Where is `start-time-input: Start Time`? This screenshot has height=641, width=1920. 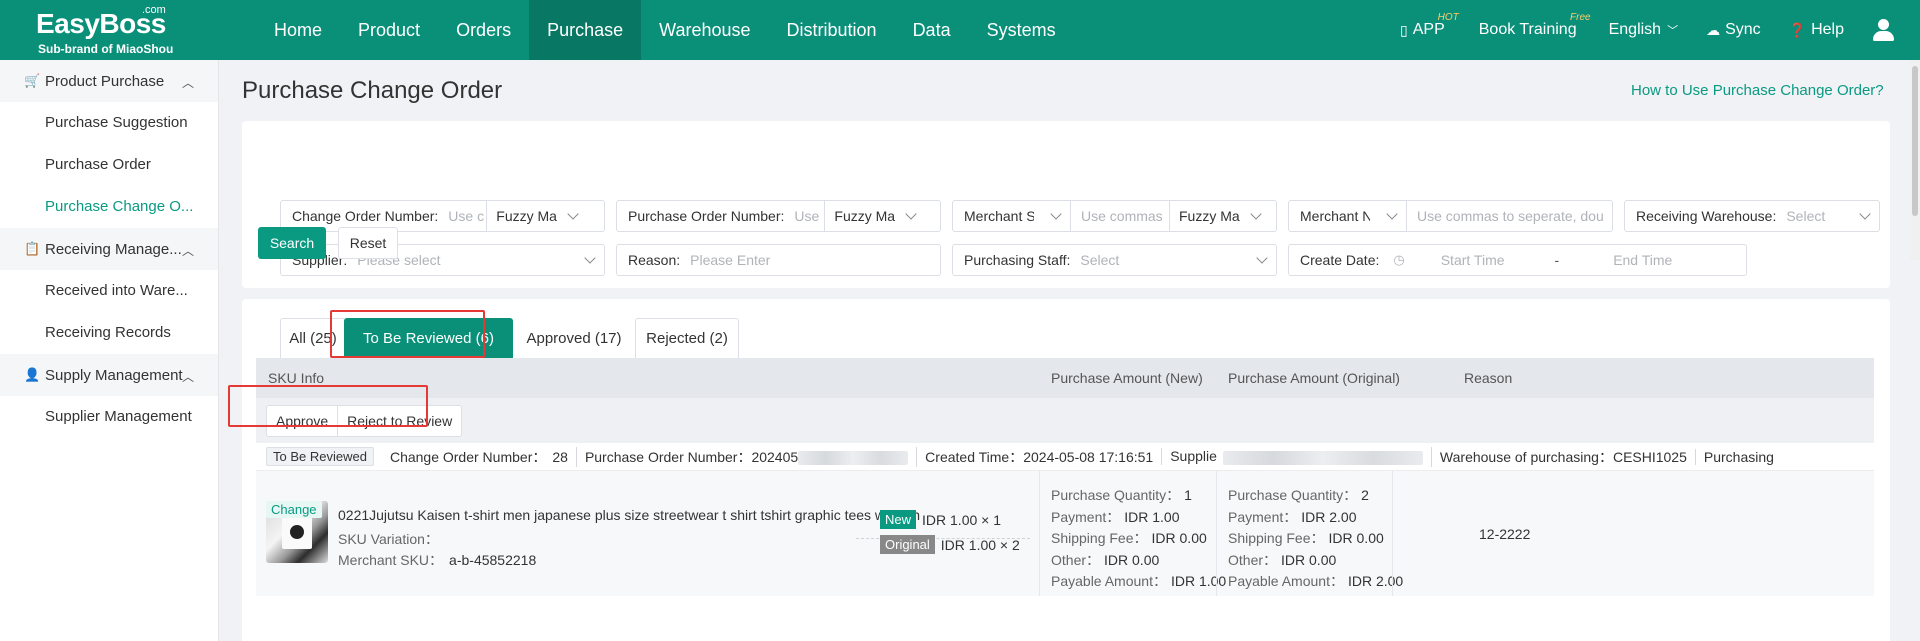
start-time-input: Start Time is located at coordinates (1473, 260).